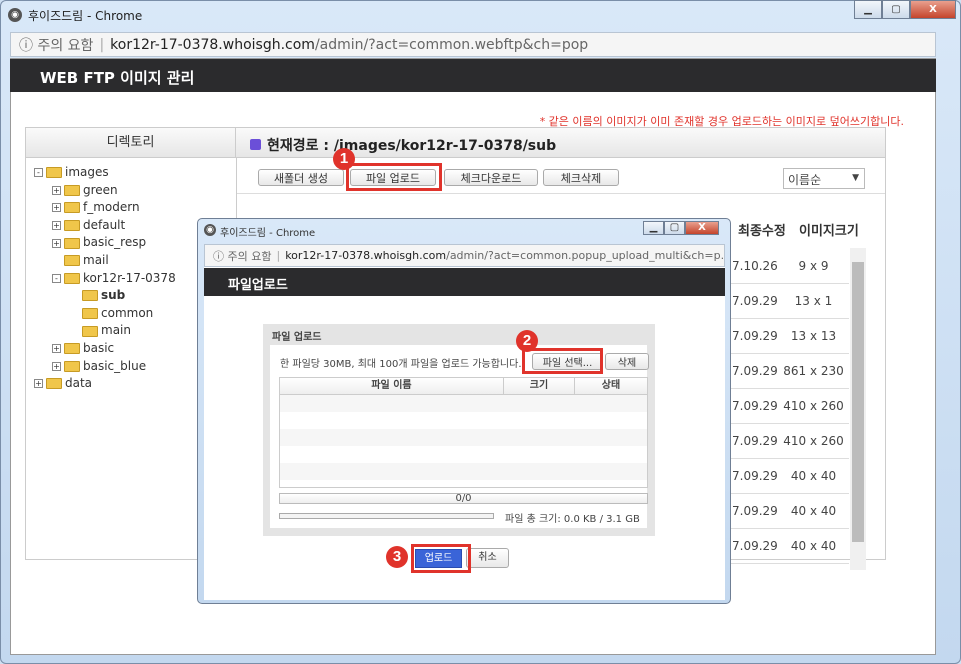 The width and height of the screenshot is (961, 664). I want to click on popup-close-button: X, so click(702, 228).